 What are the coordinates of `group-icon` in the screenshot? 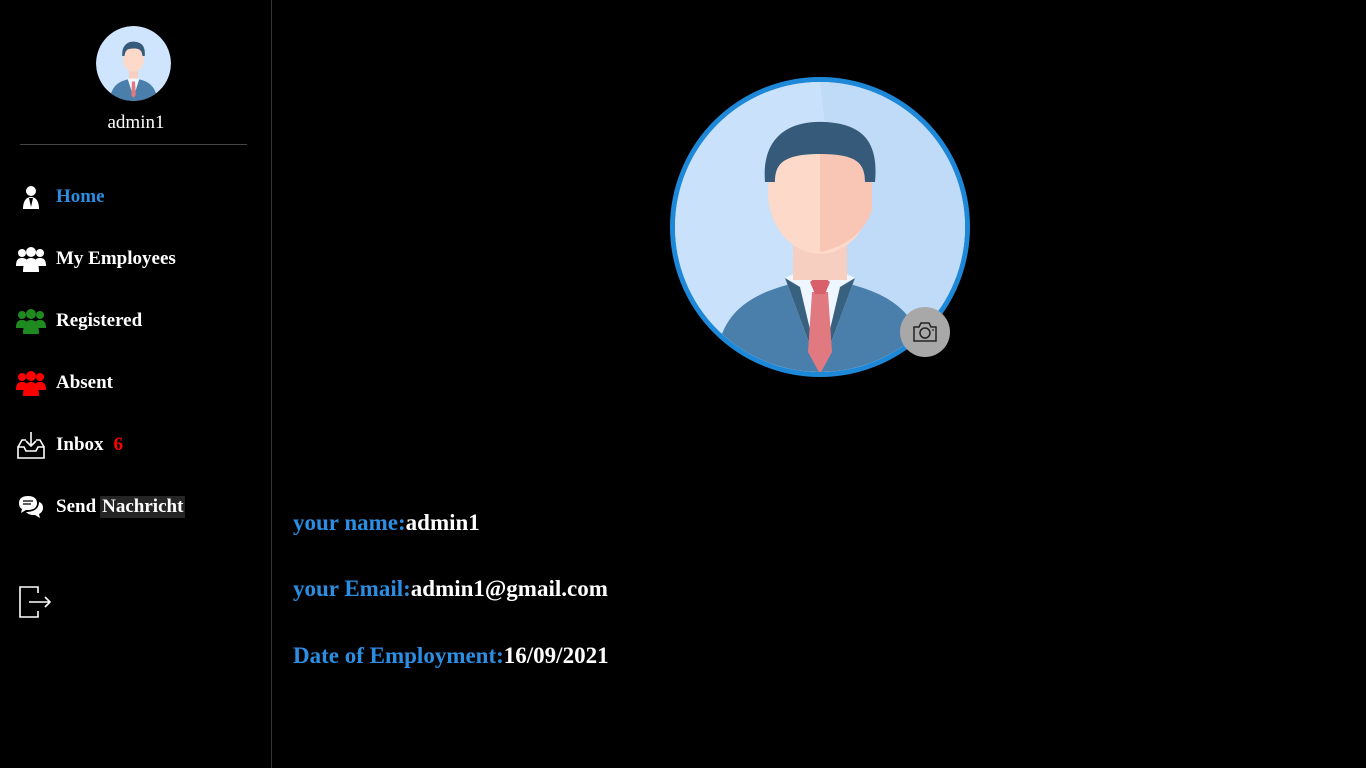 It's located at (31, 259).